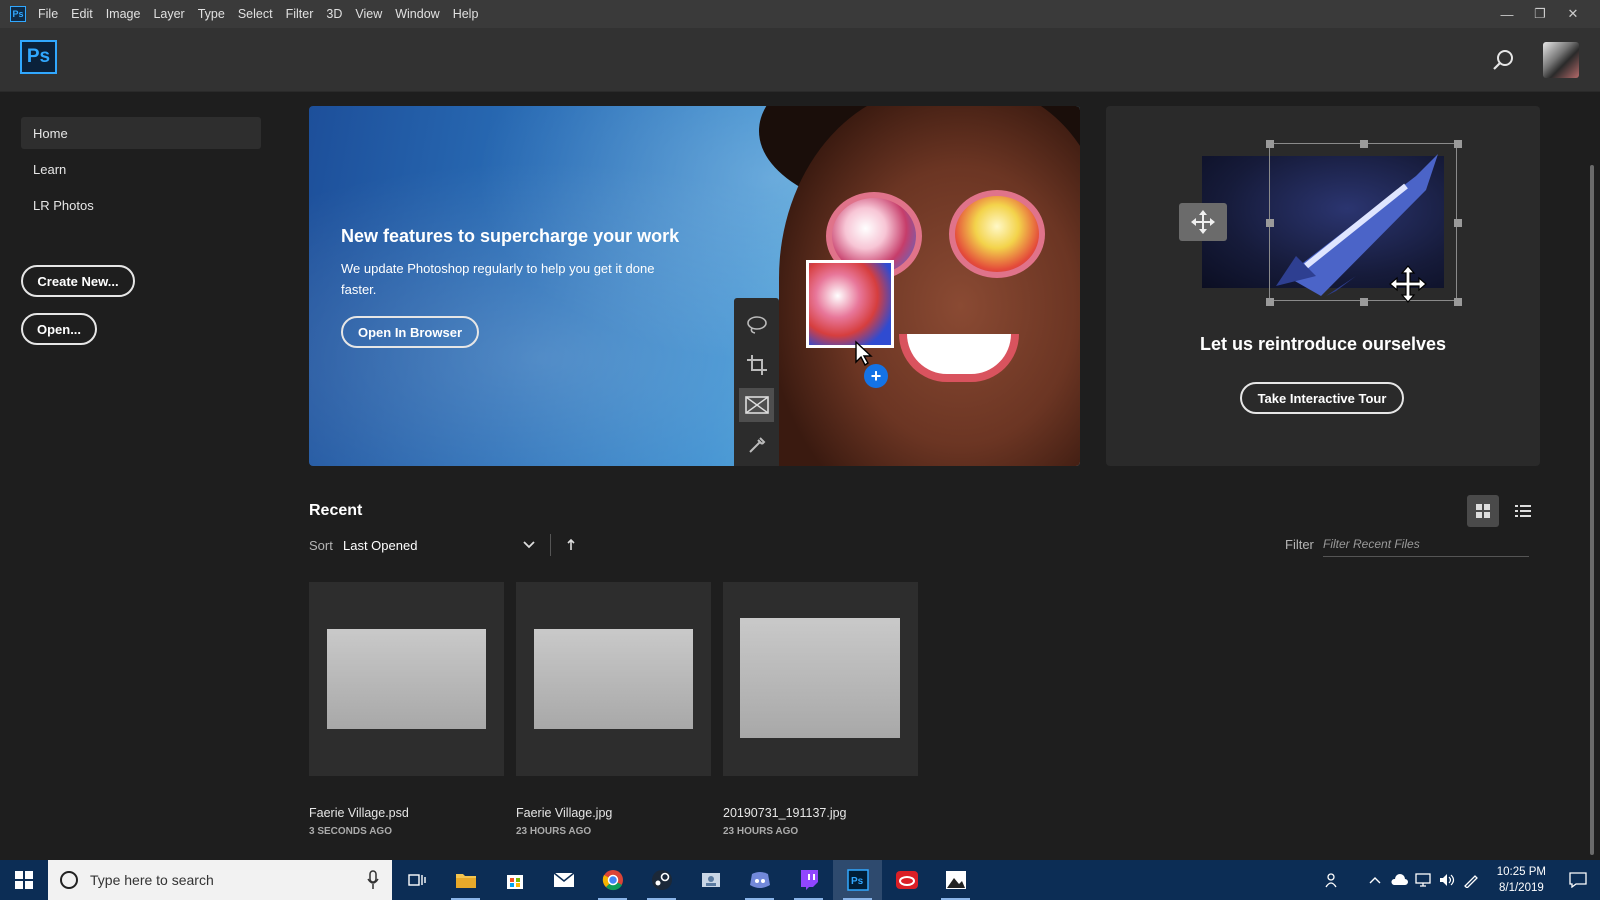  Describe the element at coordinates (563, 880) in the screenshot. I see `mail-icon` at that location.